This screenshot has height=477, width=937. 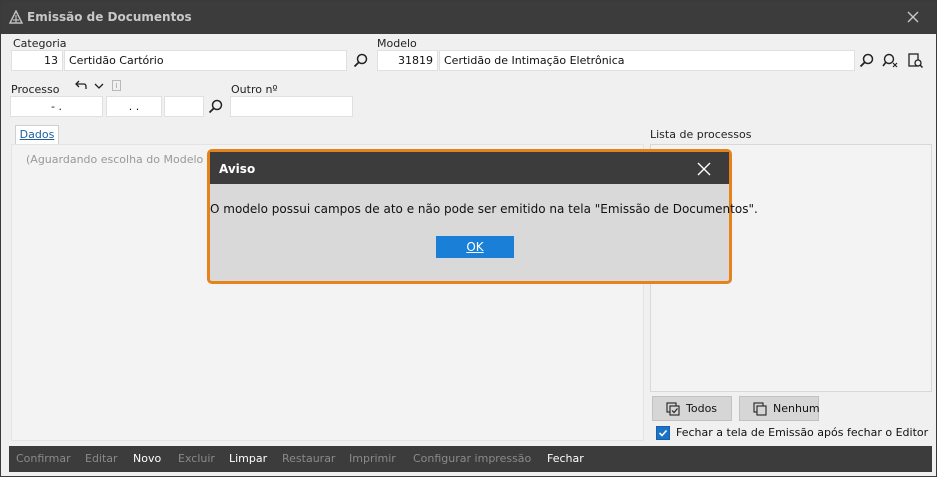 I want to click on new-button: Novo, so click(x=147, y=458).